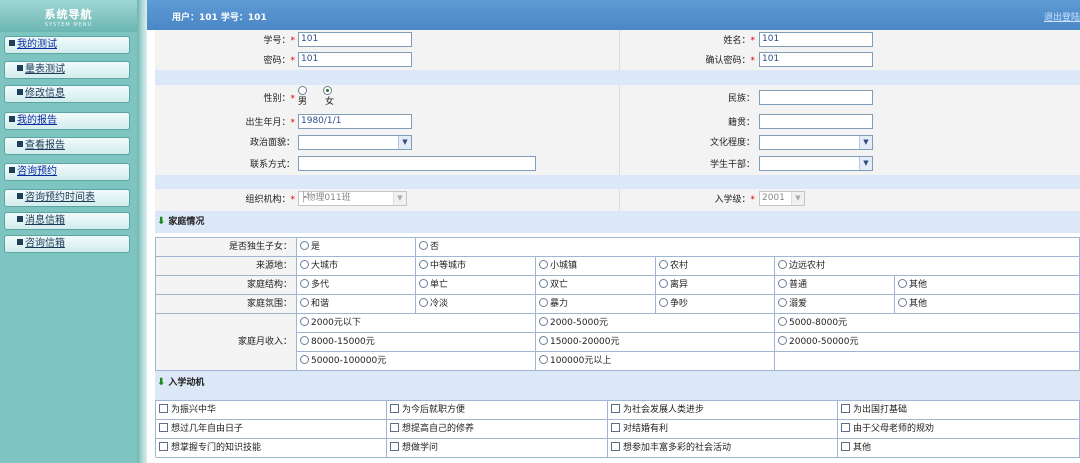 This screenshot has width=1080, height=463. Describe the element at coordinates (37, 44) in the screenshot. I see `sidebar-link: 我的测试` at that location.